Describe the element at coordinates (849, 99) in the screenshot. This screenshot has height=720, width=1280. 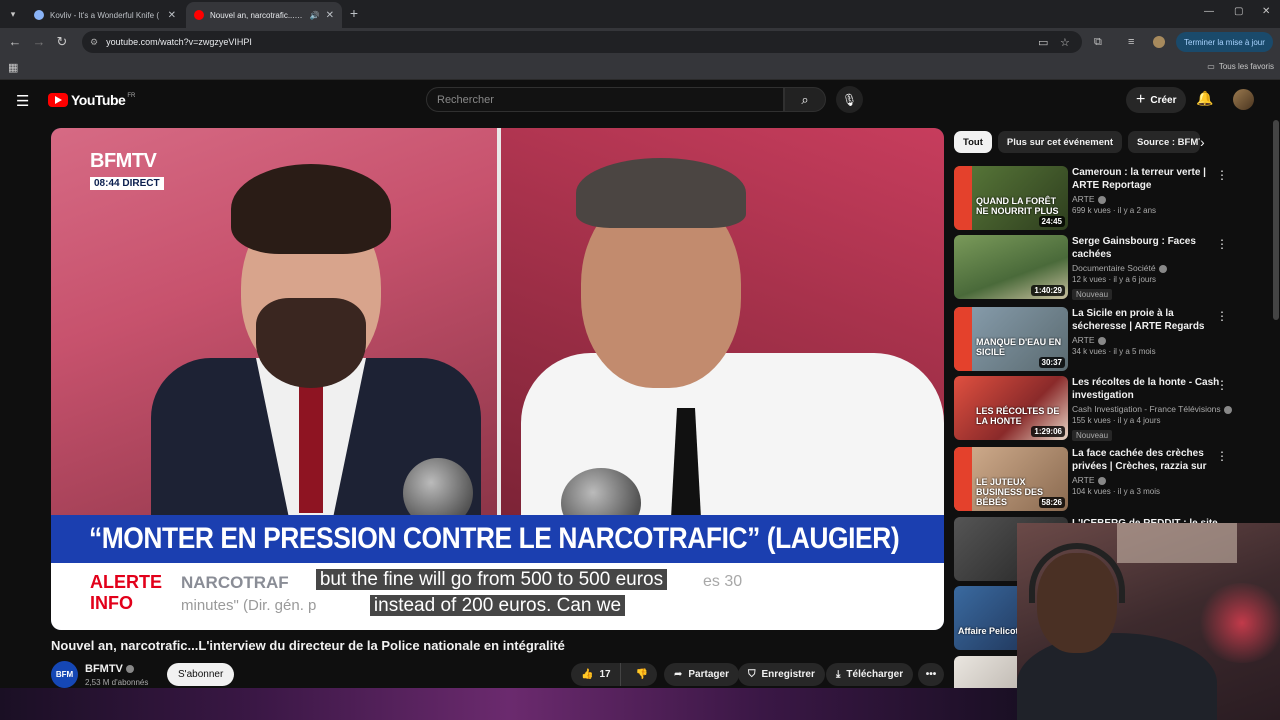
I see `voice-search-button: 🎙` at that location.